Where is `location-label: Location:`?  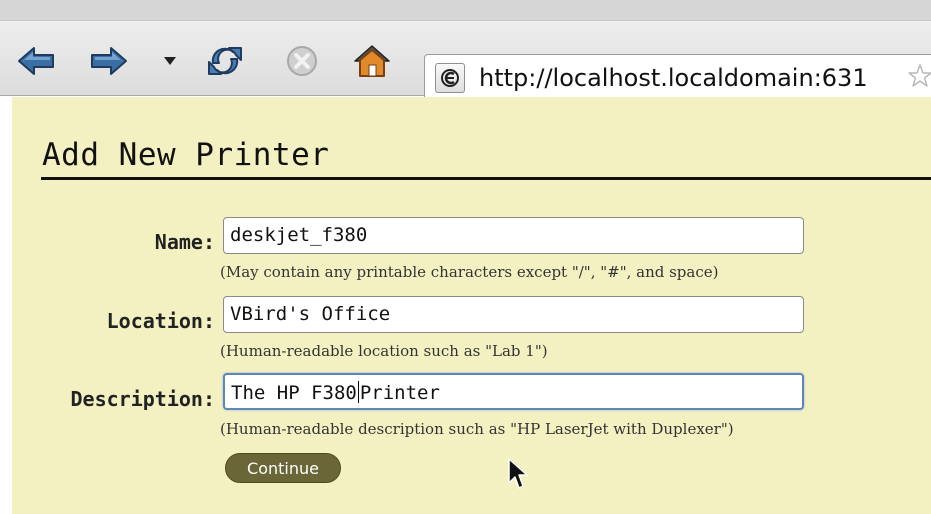
location-label: Location: is located at coordinates (160, 321).